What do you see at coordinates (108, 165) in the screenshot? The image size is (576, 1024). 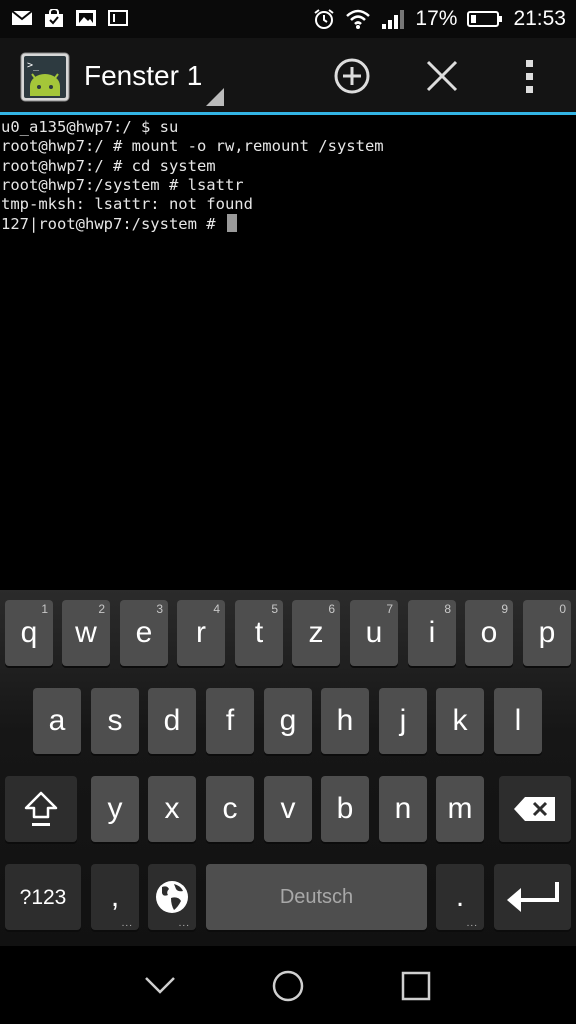 I see `terminal-line: root@hwp7:/ # cd system` at bounding box center [108, 165].